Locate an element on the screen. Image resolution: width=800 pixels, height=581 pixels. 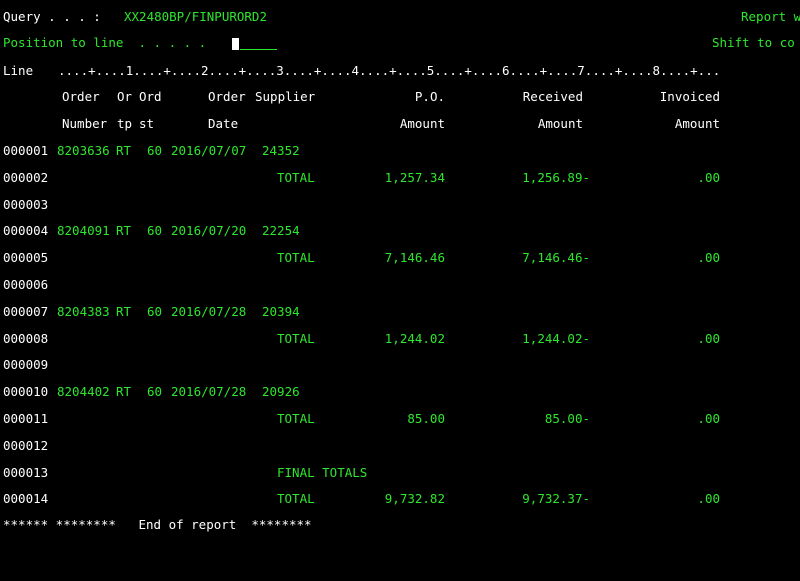
received-amount: 7,146.46- is located at coordinates (556, 257).